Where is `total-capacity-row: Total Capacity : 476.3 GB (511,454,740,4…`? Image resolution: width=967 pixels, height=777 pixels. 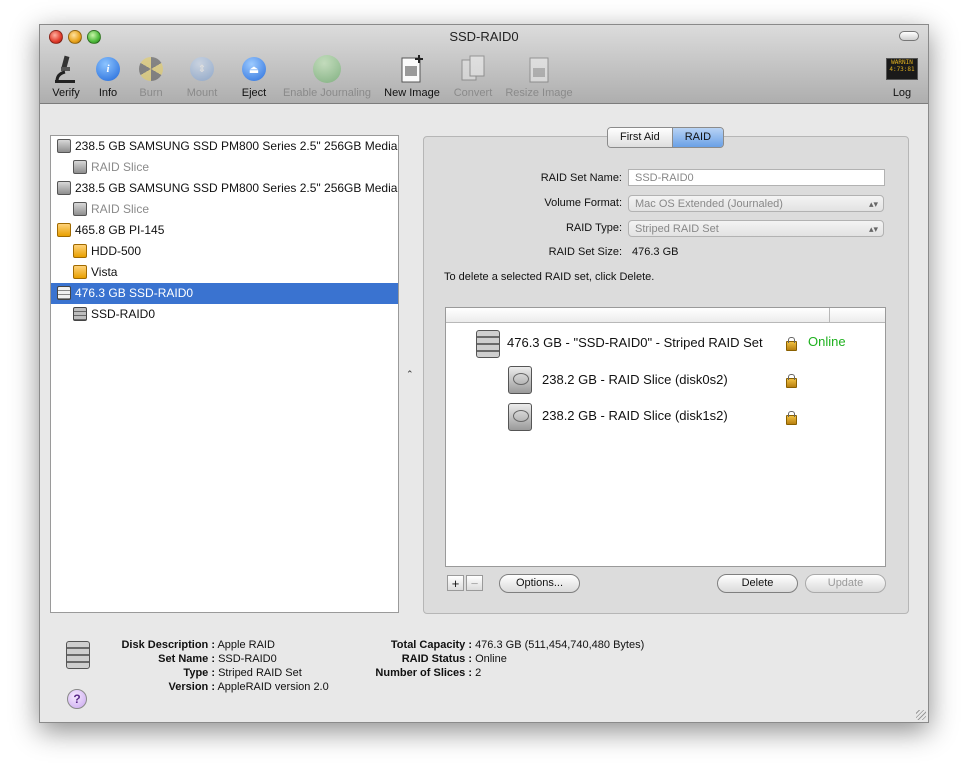 total-capacity-row: Total Capacity : 476.3 GB (511,454,740,4… is located at coordinates (517, 645).